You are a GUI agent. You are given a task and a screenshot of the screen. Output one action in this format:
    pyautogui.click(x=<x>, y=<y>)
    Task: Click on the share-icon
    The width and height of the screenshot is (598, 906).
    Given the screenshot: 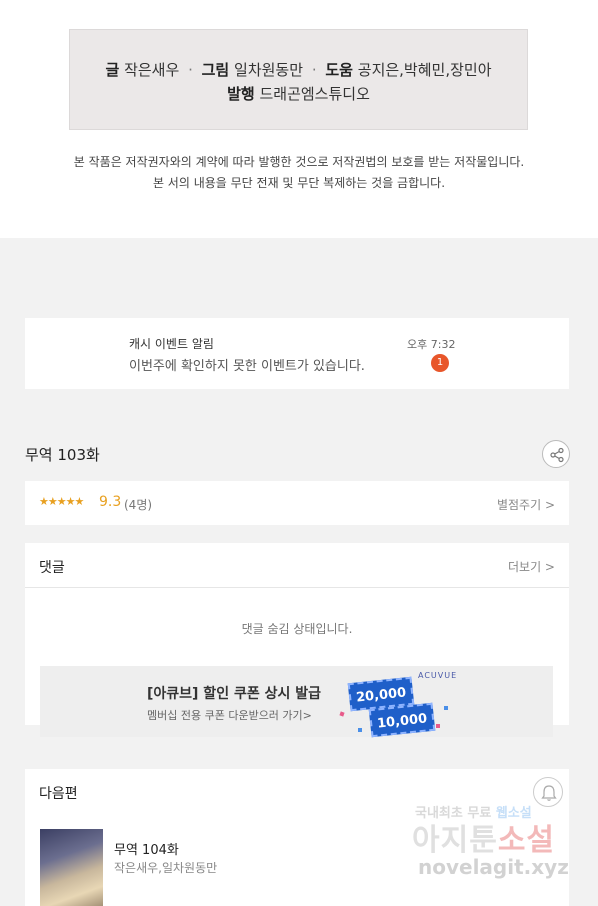 What is the action you would take?
    pyautogui.click(x=557, y=455)
    